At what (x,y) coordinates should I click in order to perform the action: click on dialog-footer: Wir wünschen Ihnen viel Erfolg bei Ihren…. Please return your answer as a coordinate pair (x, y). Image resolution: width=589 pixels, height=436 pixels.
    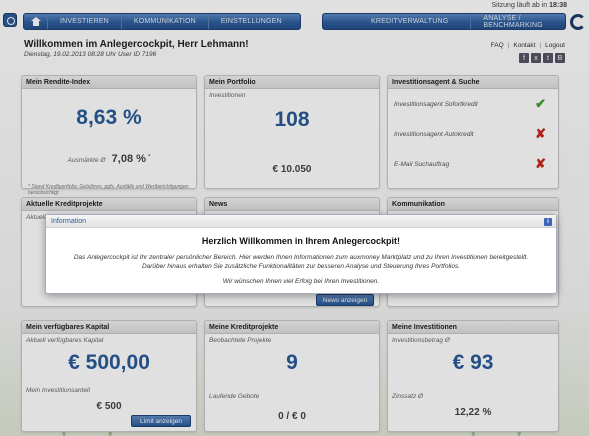
    Looking at the image, I should click on (301, 281).